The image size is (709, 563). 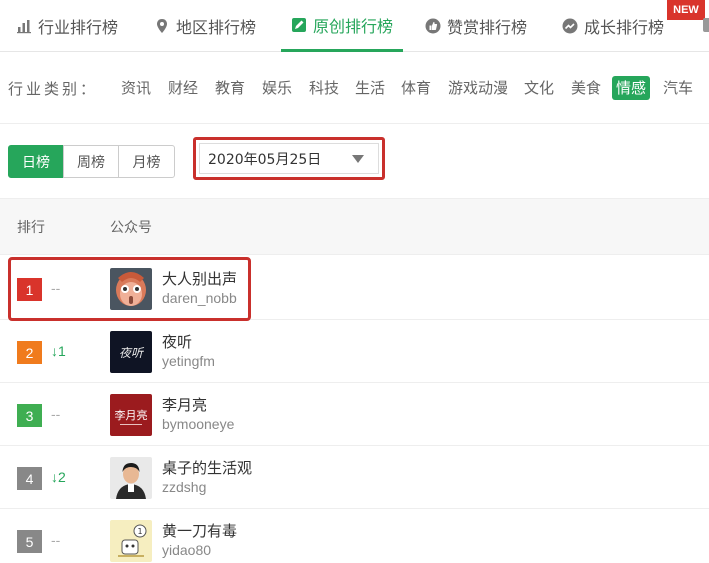 I want to click on period-monthly-button: 月榜, so click(x=146, y=161).